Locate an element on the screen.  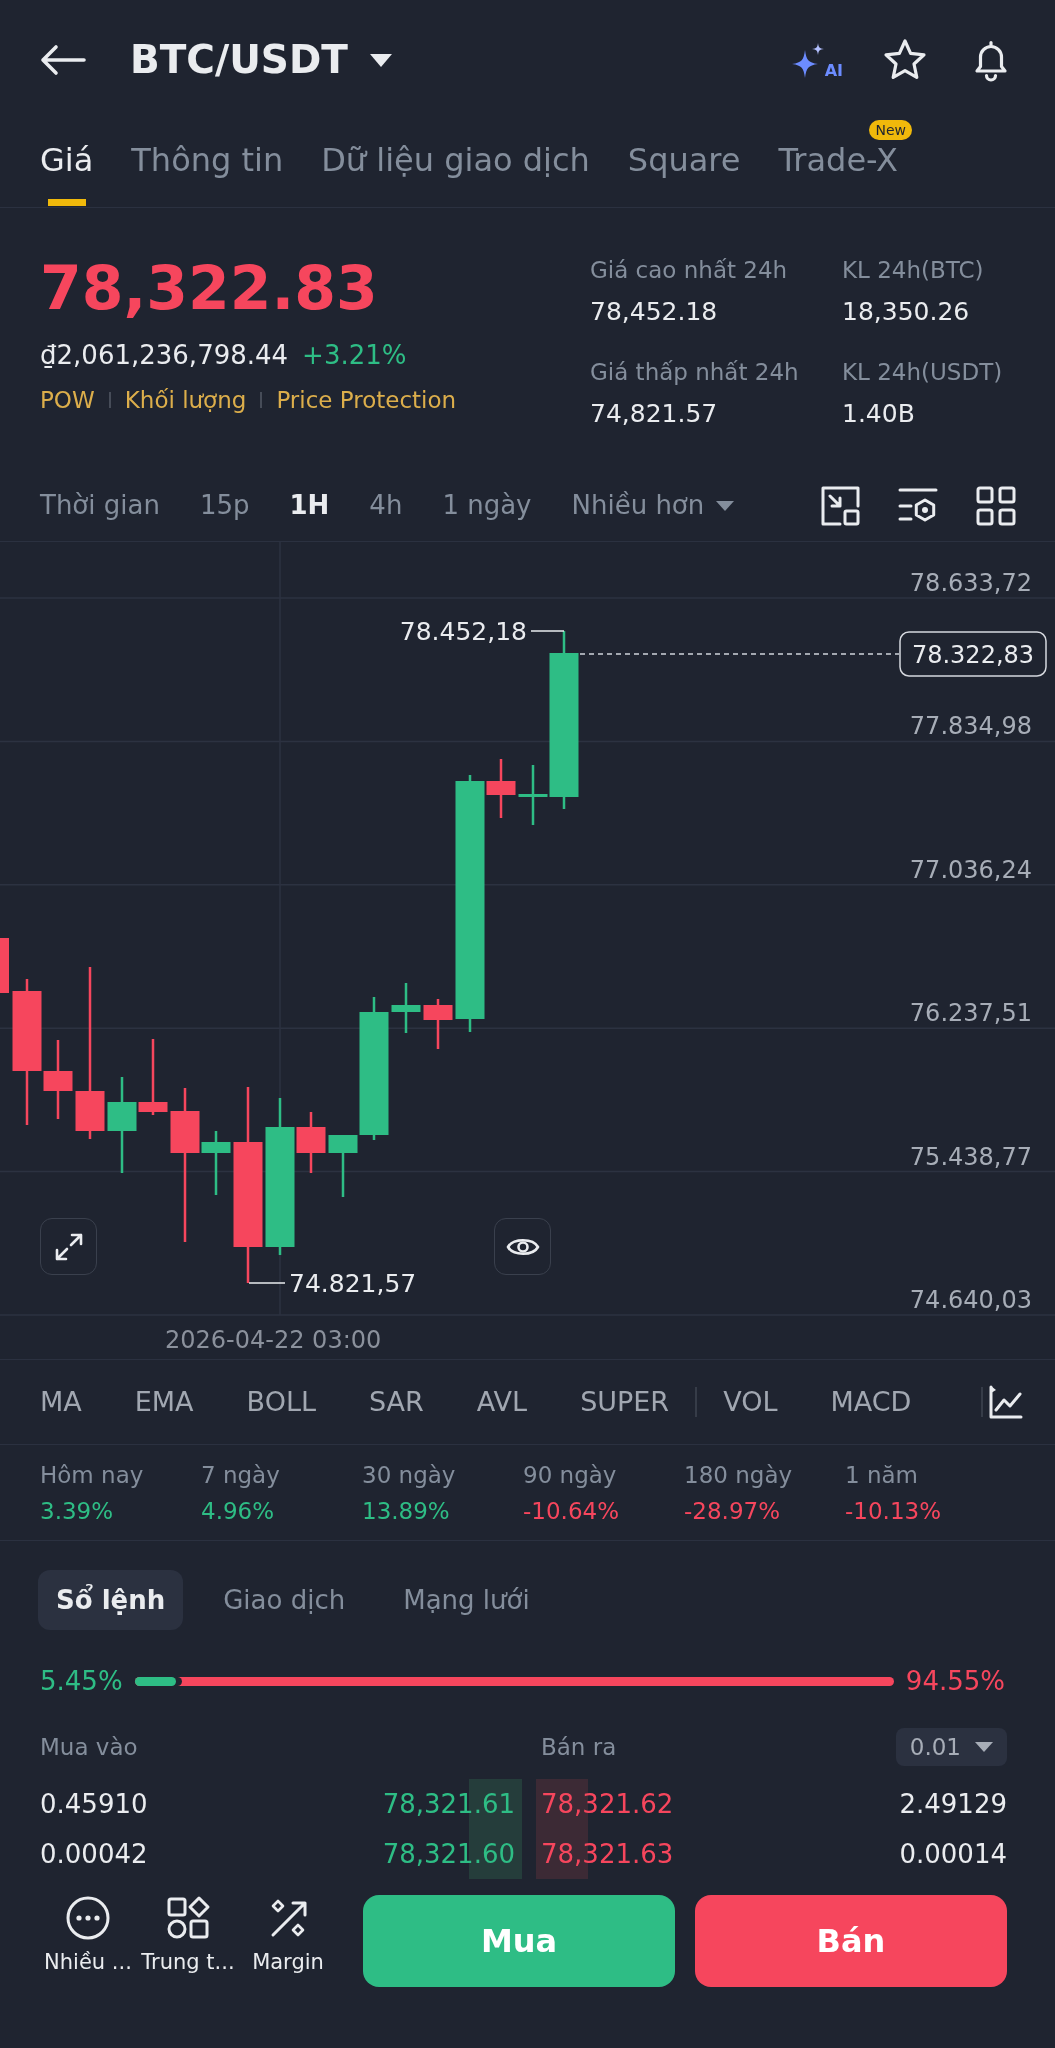
line-chart-icon is located at coordinates (1006, 1402).